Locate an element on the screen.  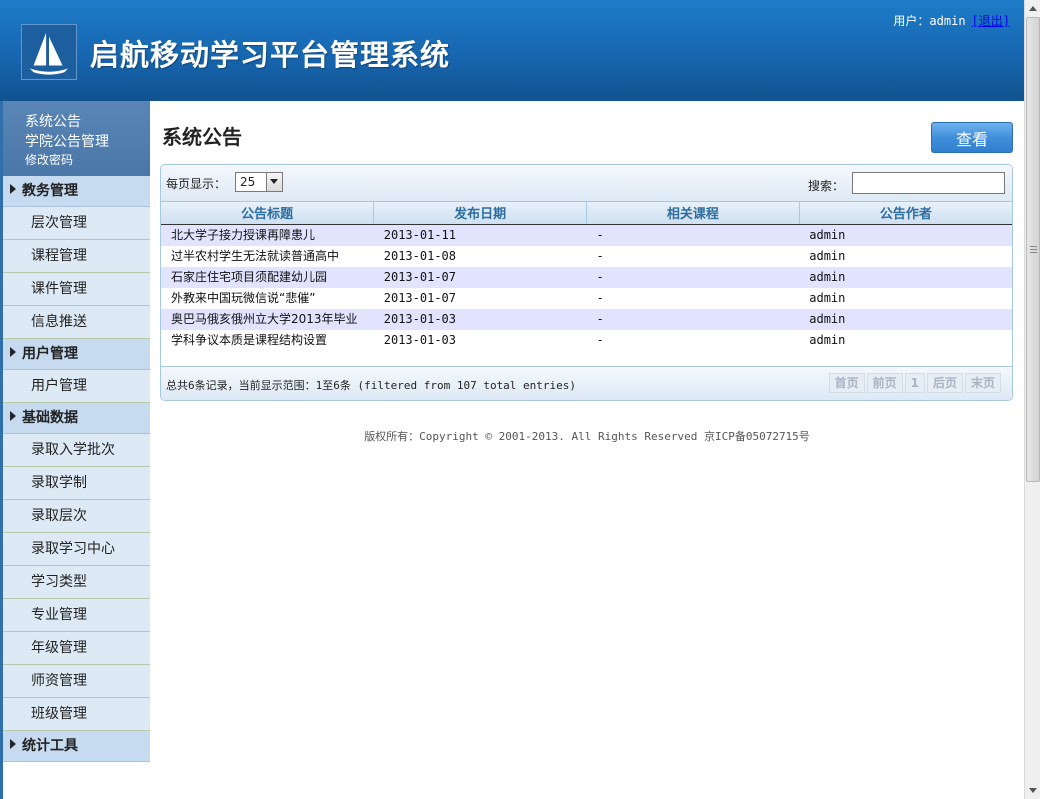
per-page-select: 25 is located at coordinates (259, 182).